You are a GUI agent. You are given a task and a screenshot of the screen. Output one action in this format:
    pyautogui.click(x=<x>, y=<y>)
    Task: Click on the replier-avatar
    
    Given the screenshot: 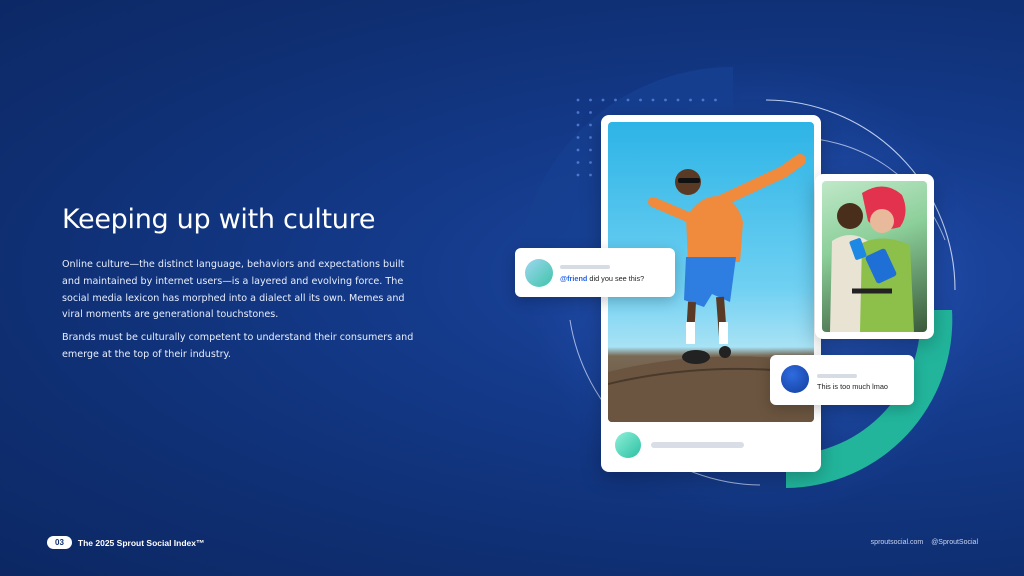 What is the action you would take?
    pyautogui.click(x=795, y=379)
    